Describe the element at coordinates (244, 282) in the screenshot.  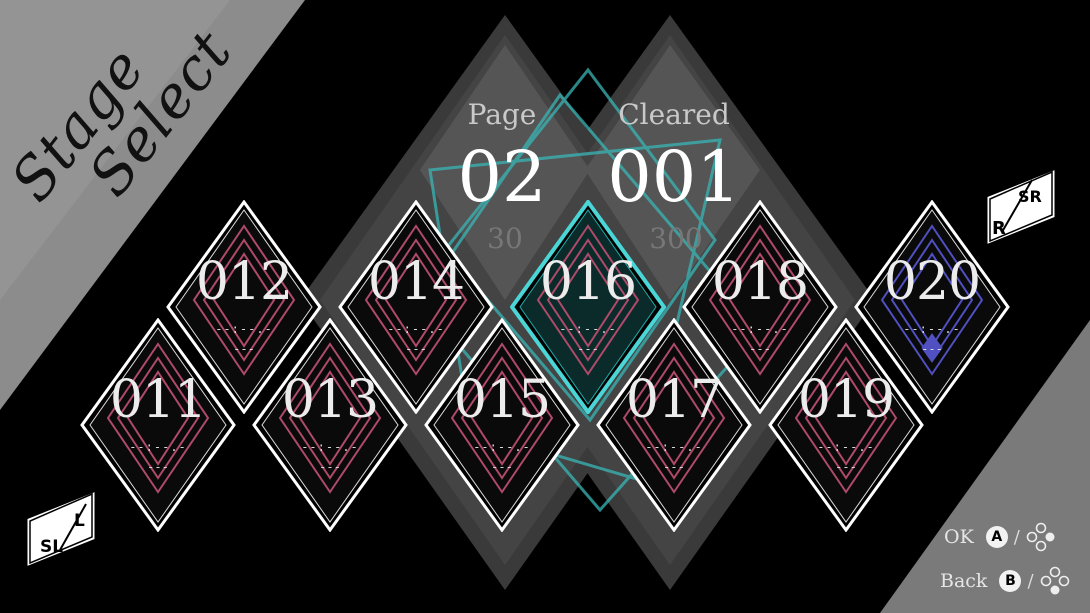
I see `stage-number: 012` at that location.